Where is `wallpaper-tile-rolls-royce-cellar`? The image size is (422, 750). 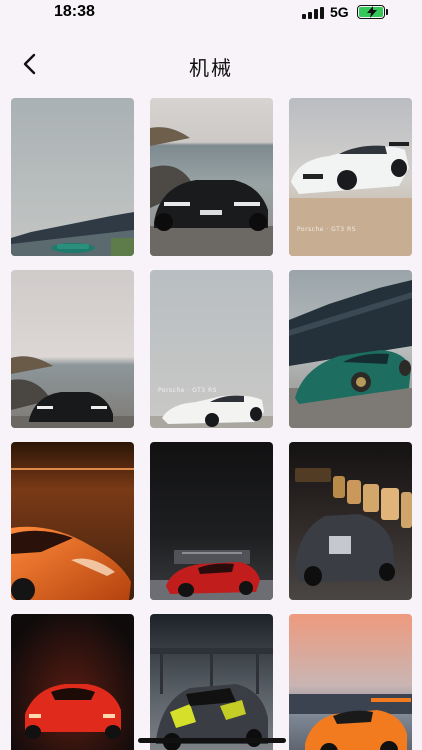 wallpaper-tile-rolls-royce-cellar is located at coordinates (350, 521).